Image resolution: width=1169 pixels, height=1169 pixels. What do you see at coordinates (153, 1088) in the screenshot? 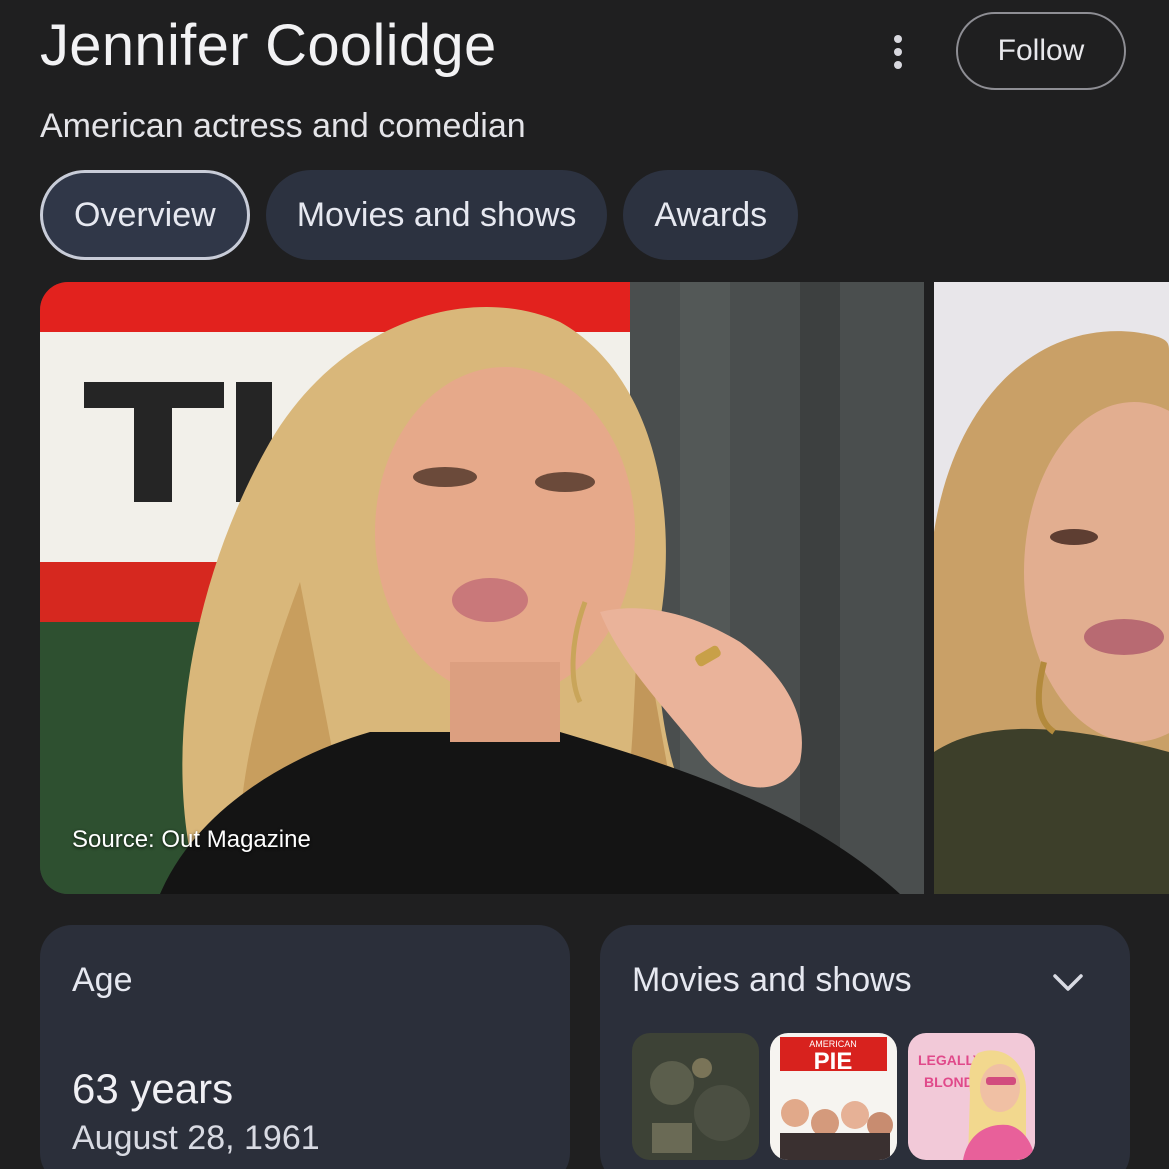
I see `age-value: 63 years` at bounding box center [153, 1088].